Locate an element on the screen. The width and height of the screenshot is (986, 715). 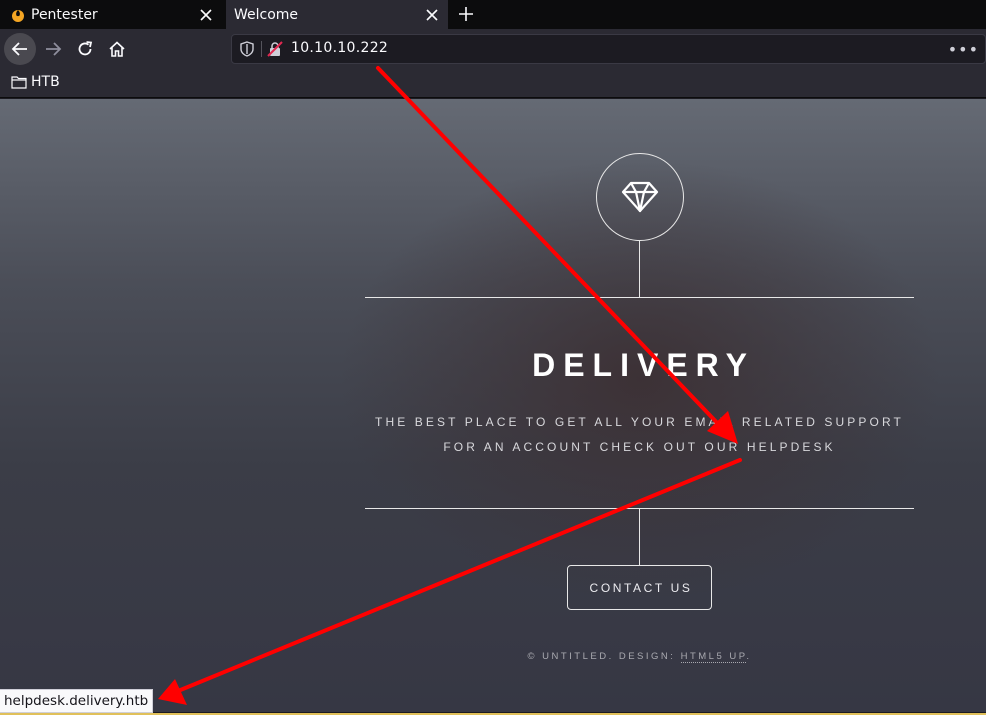
folder-icon is located at coordinates (19, 82).